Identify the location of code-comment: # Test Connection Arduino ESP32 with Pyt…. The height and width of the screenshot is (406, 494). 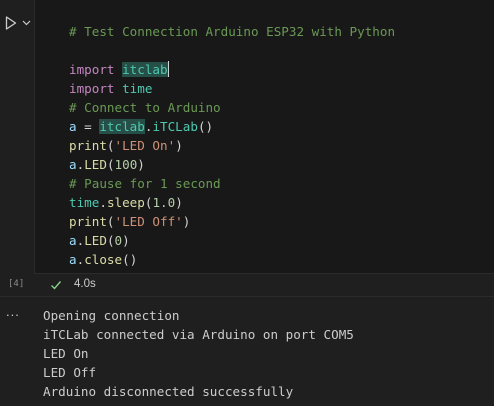
(232, 31).